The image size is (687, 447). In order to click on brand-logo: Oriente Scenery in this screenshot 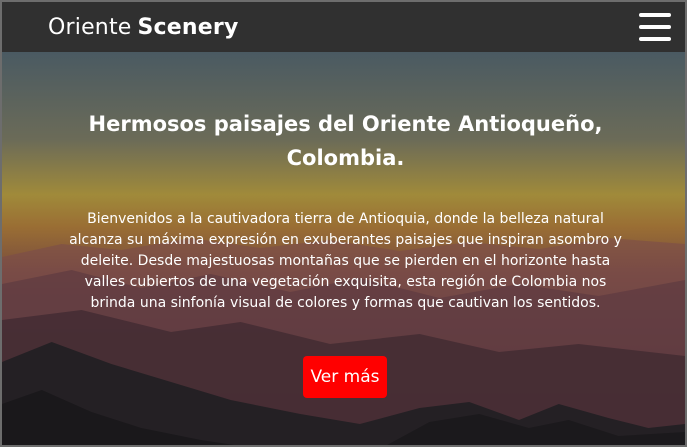, I will do `click(143, 27)`.